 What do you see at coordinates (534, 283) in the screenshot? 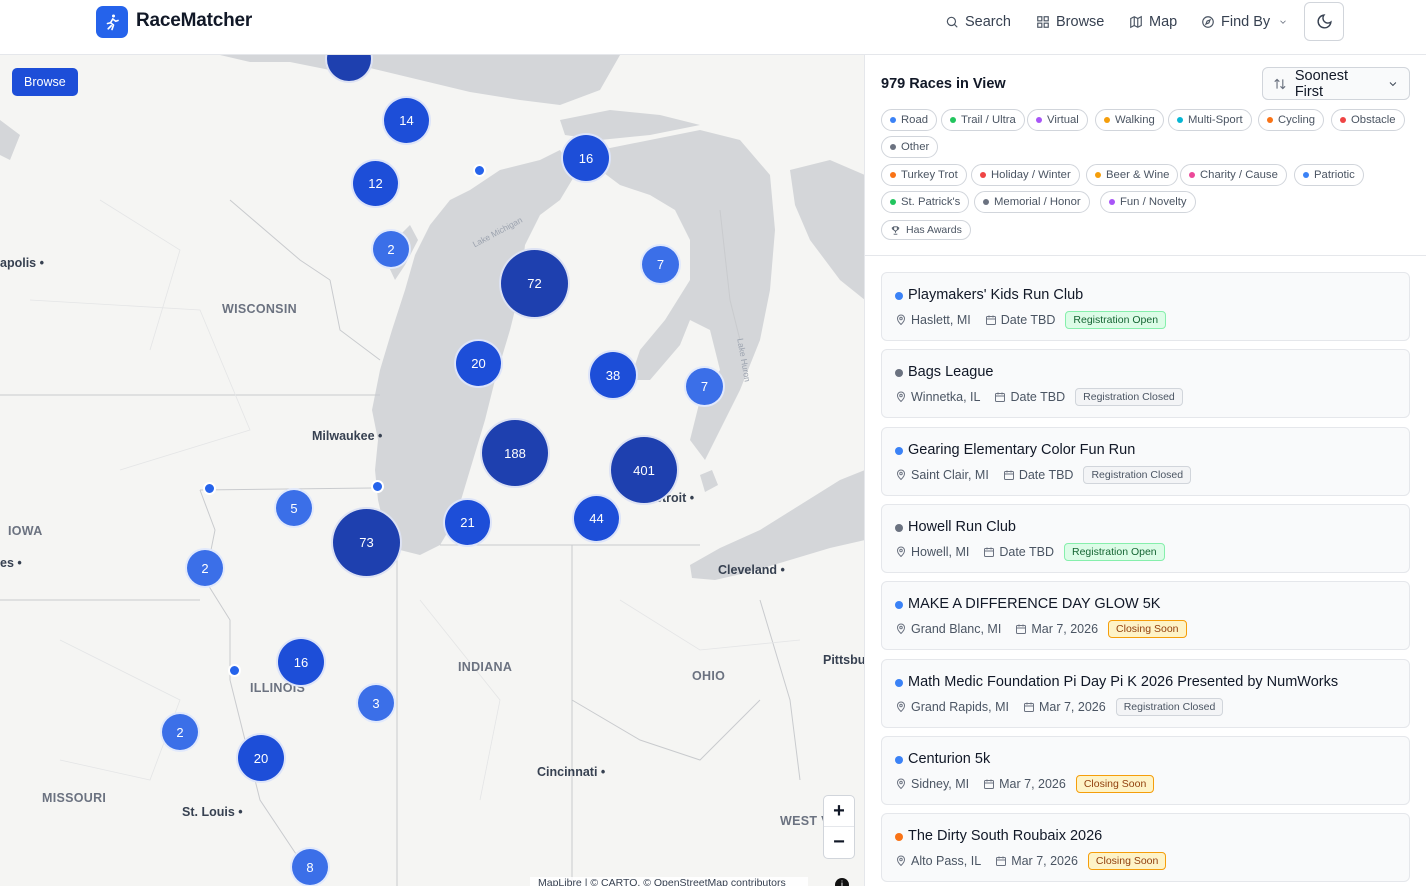
I see `map-cluster: 72` at bounding box center [534, 283].